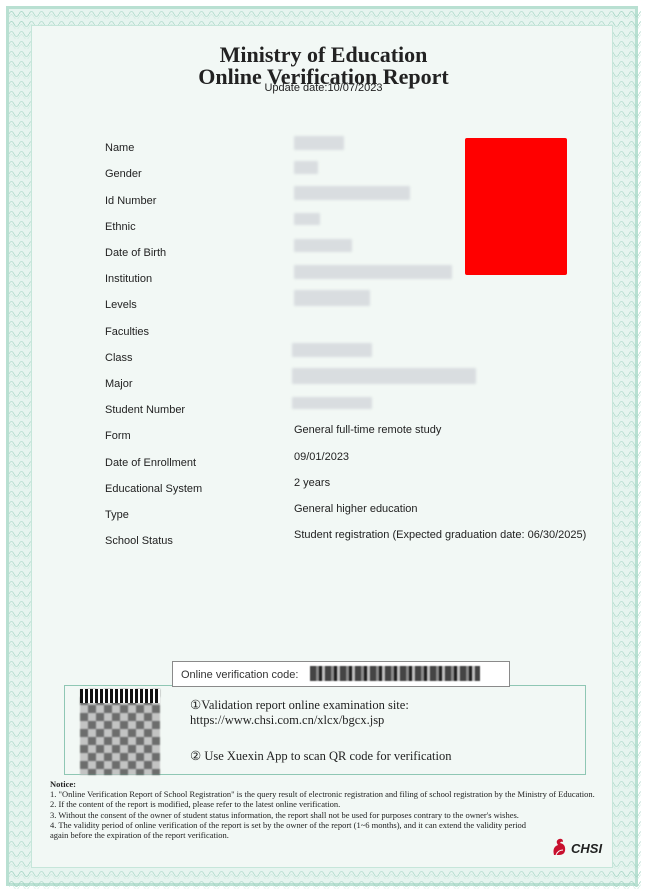  I want to click on value-type: General higher education, so click(356, 509).